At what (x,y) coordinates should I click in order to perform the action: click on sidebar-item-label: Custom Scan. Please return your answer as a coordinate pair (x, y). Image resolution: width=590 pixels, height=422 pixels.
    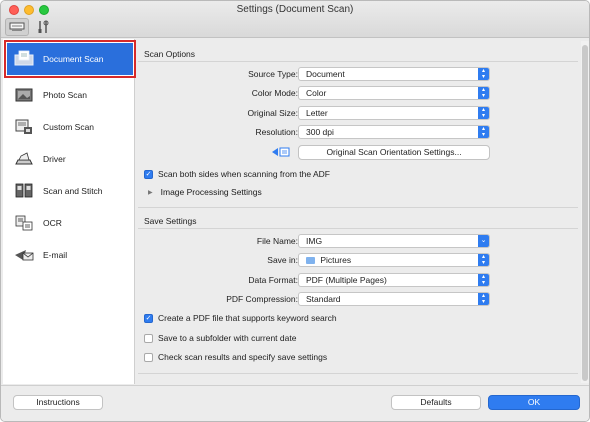
    Looking at the image, I should click on (69, 127).